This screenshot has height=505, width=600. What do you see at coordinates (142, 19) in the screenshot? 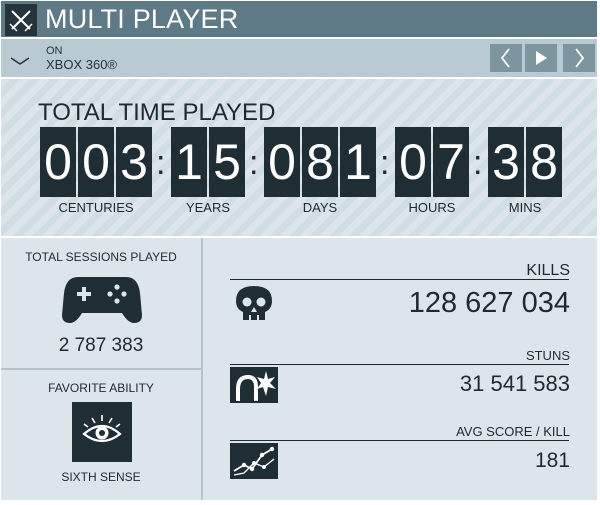
I see `page-title: MULTI PLAYER` at bounding box center [142, 19].